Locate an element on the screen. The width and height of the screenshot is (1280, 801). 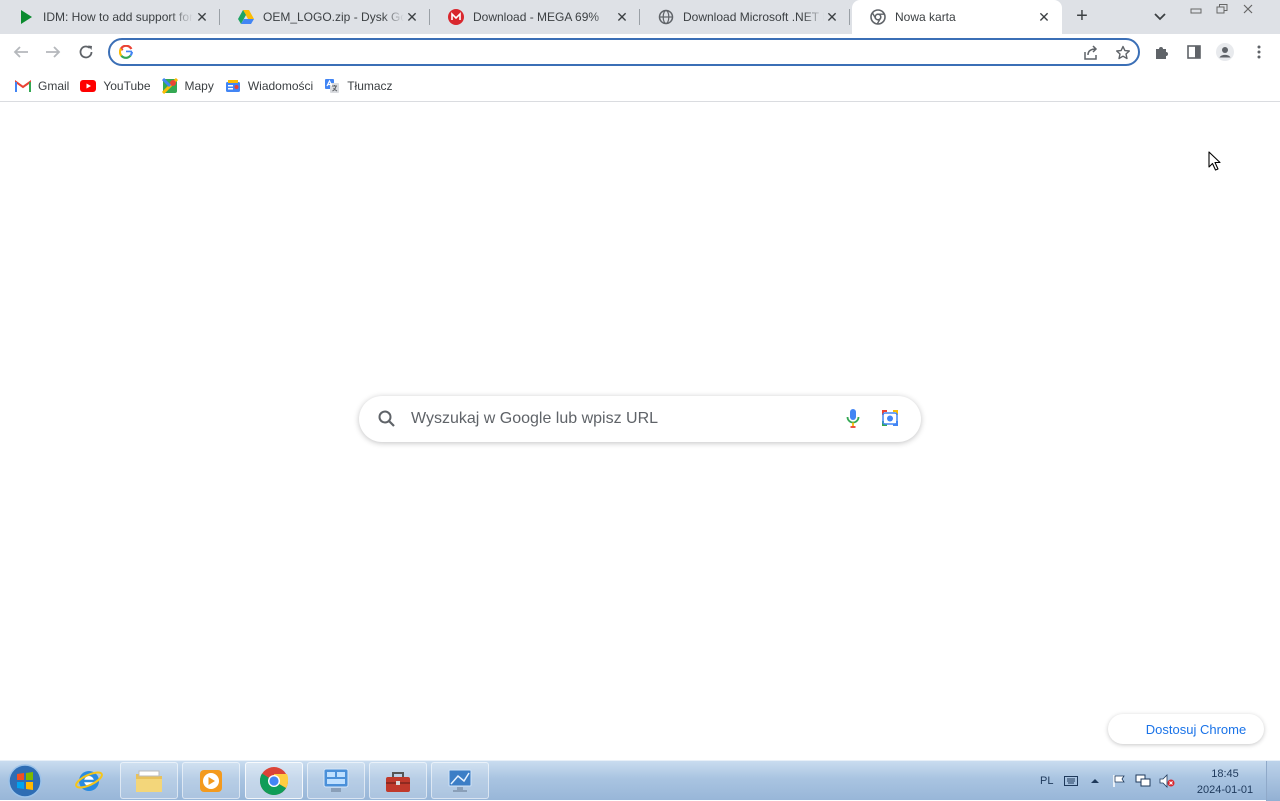
bookmark-label: YouTube is located at coordinates (127, 85).